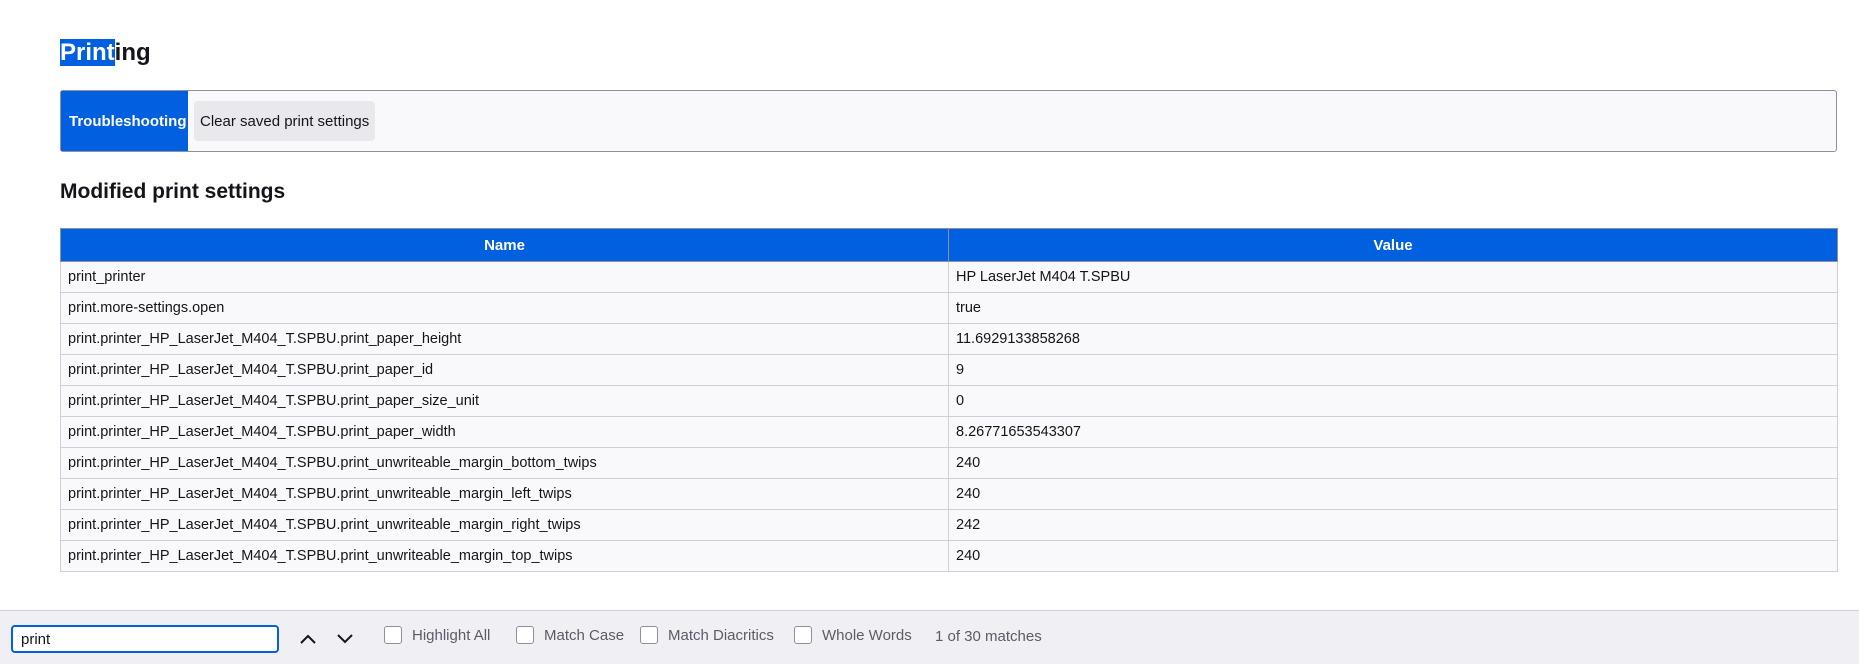 The height and width of the screenshot is (664, 1859). I want to click on setting-name: print_printer, so click(504, 277).